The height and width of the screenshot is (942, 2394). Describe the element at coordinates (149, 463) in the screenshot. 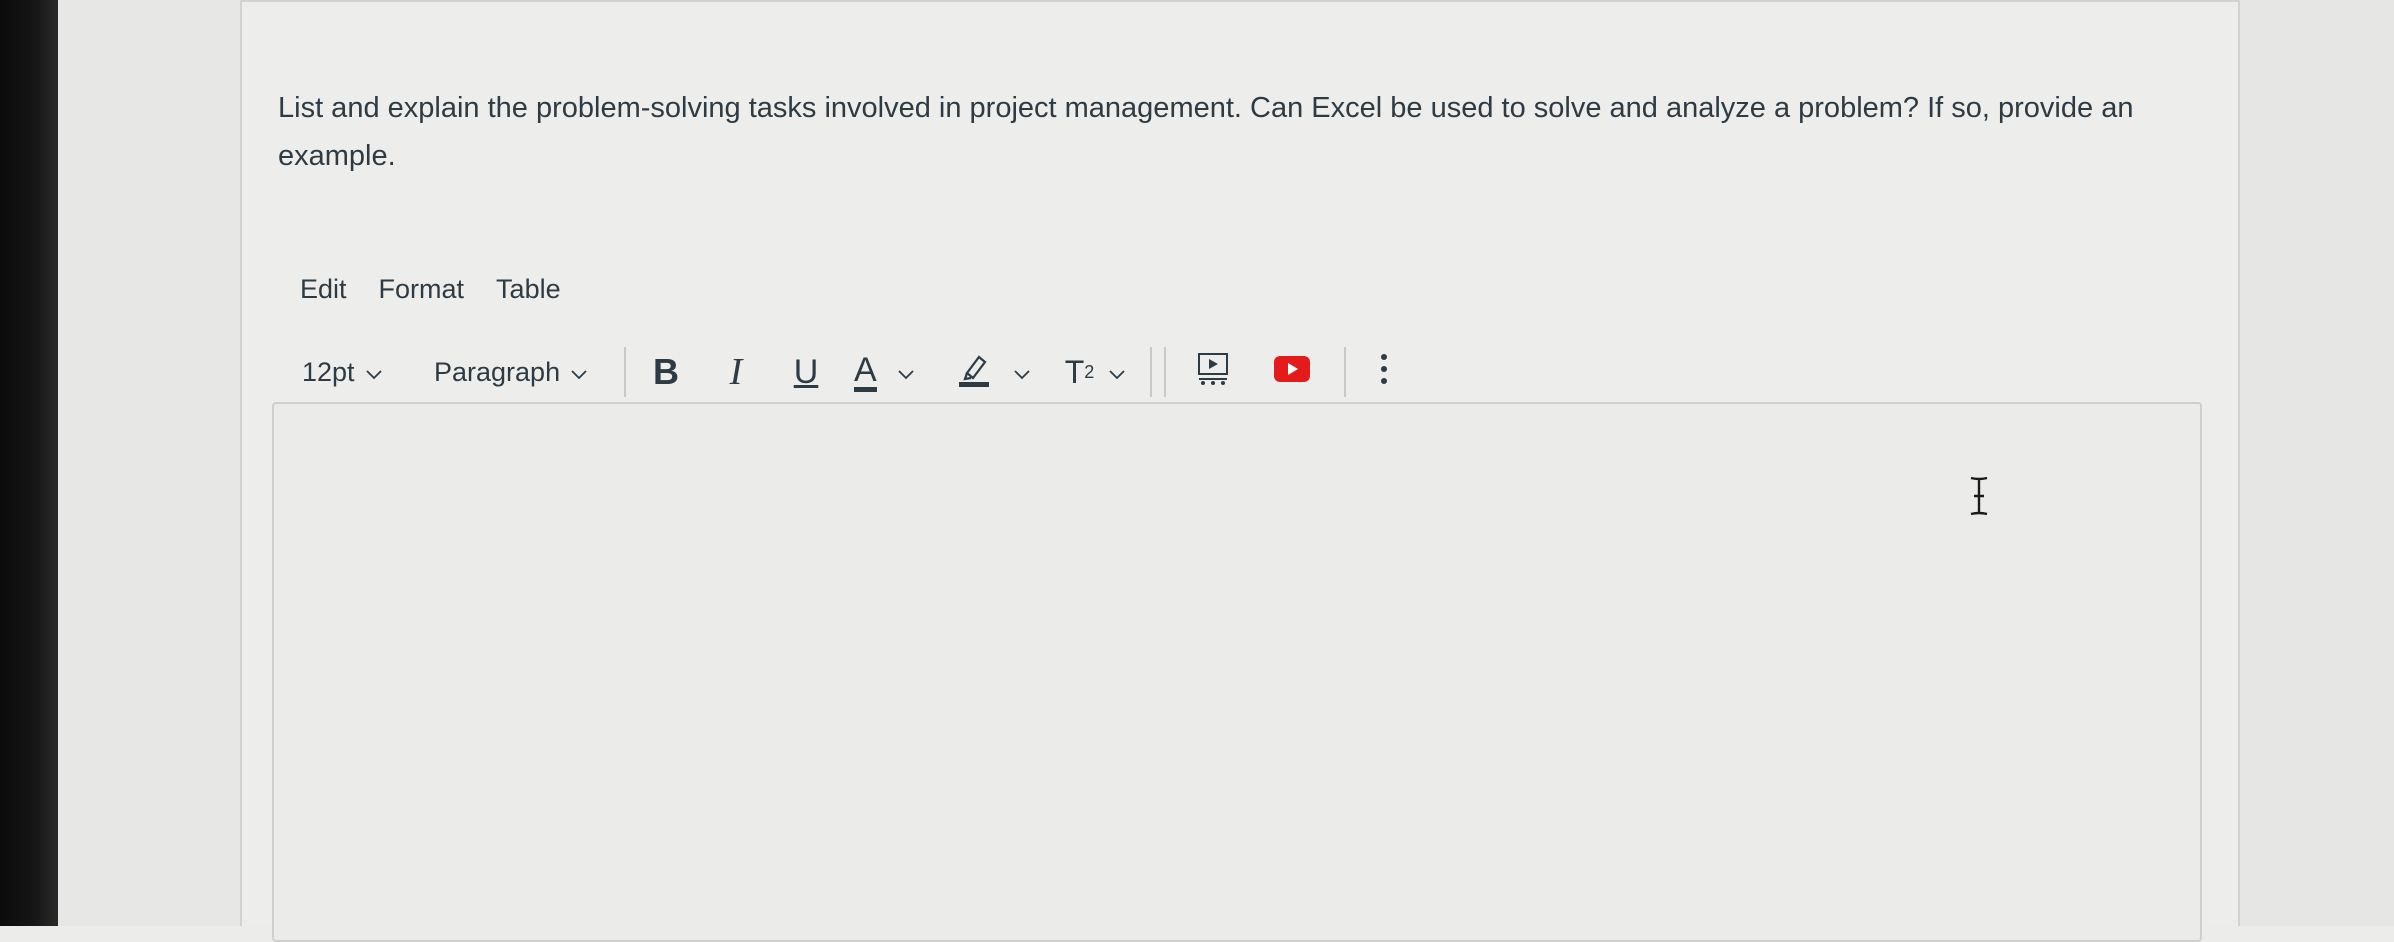

I see `page-background` at that location.